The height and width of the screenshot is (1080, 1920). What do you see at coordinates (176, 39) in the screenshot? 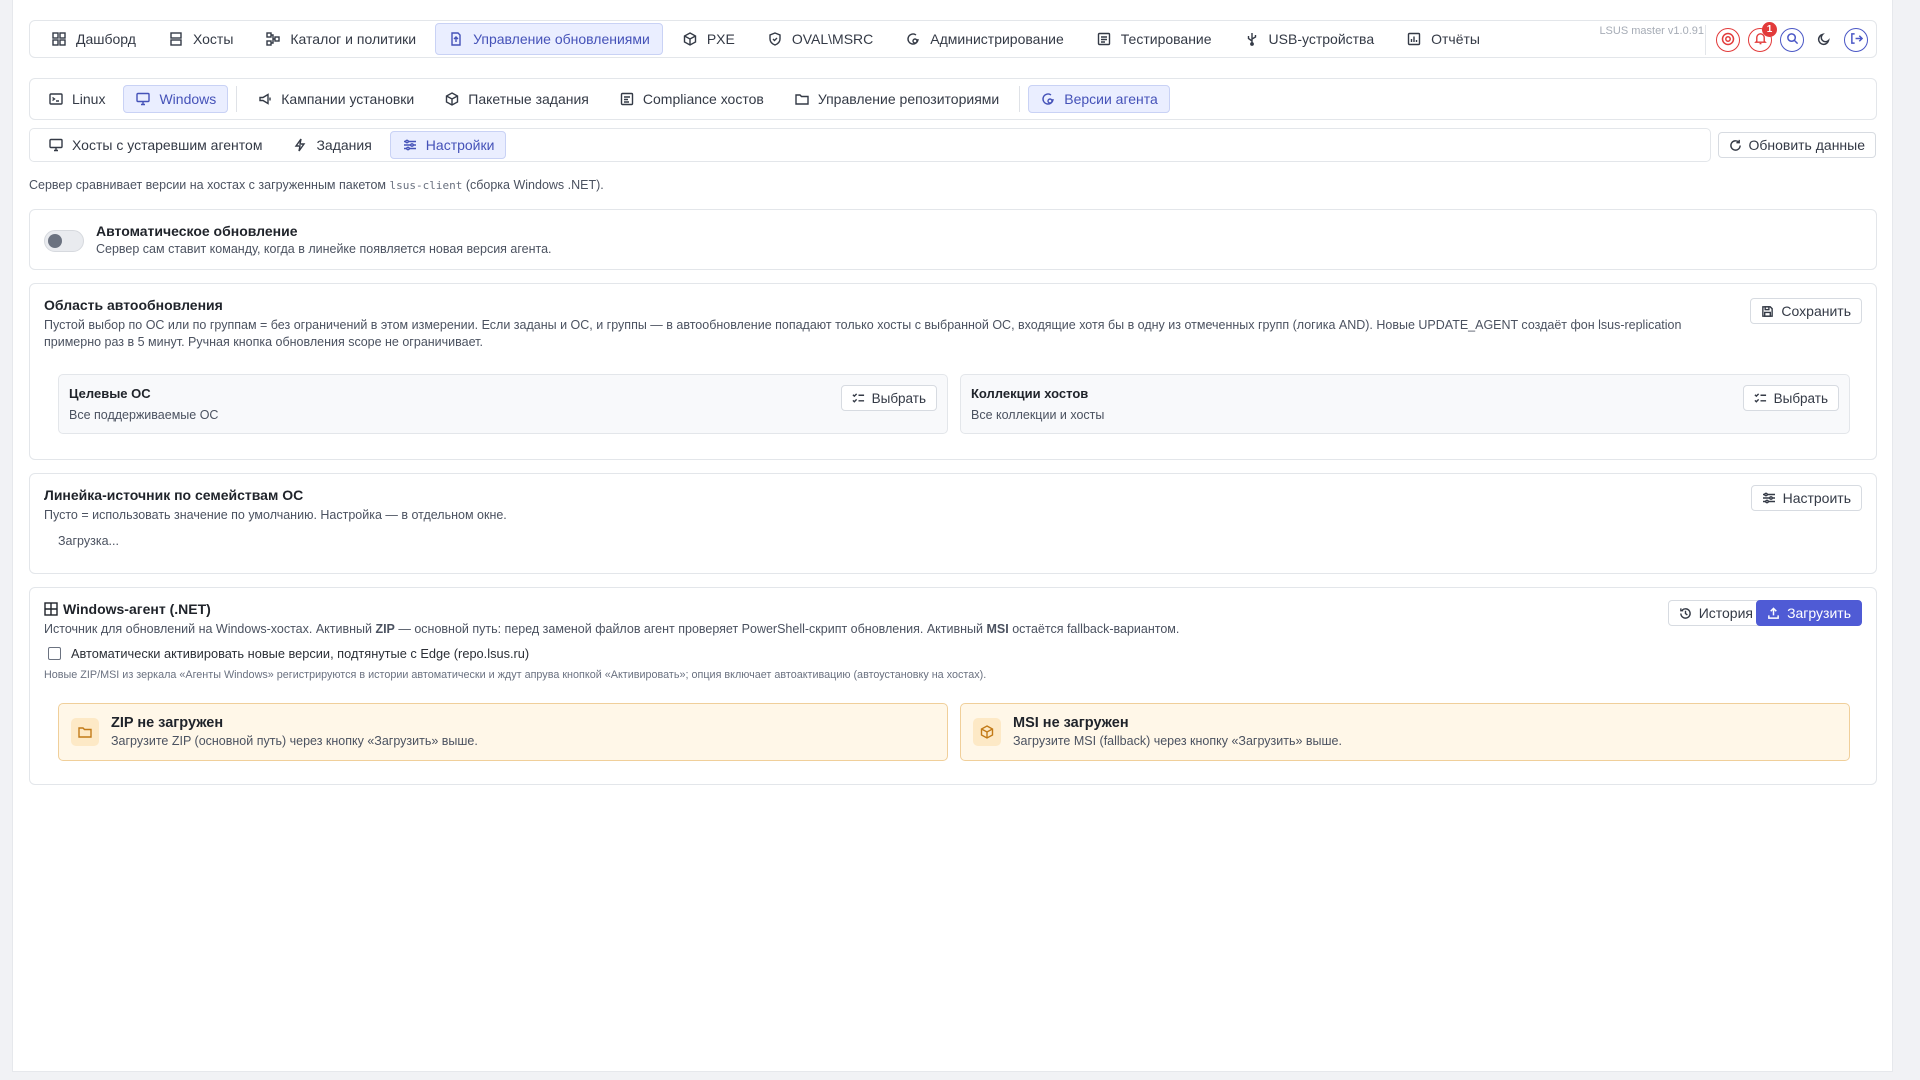
I see `hosts-icon` at bounding box center [176, 39].